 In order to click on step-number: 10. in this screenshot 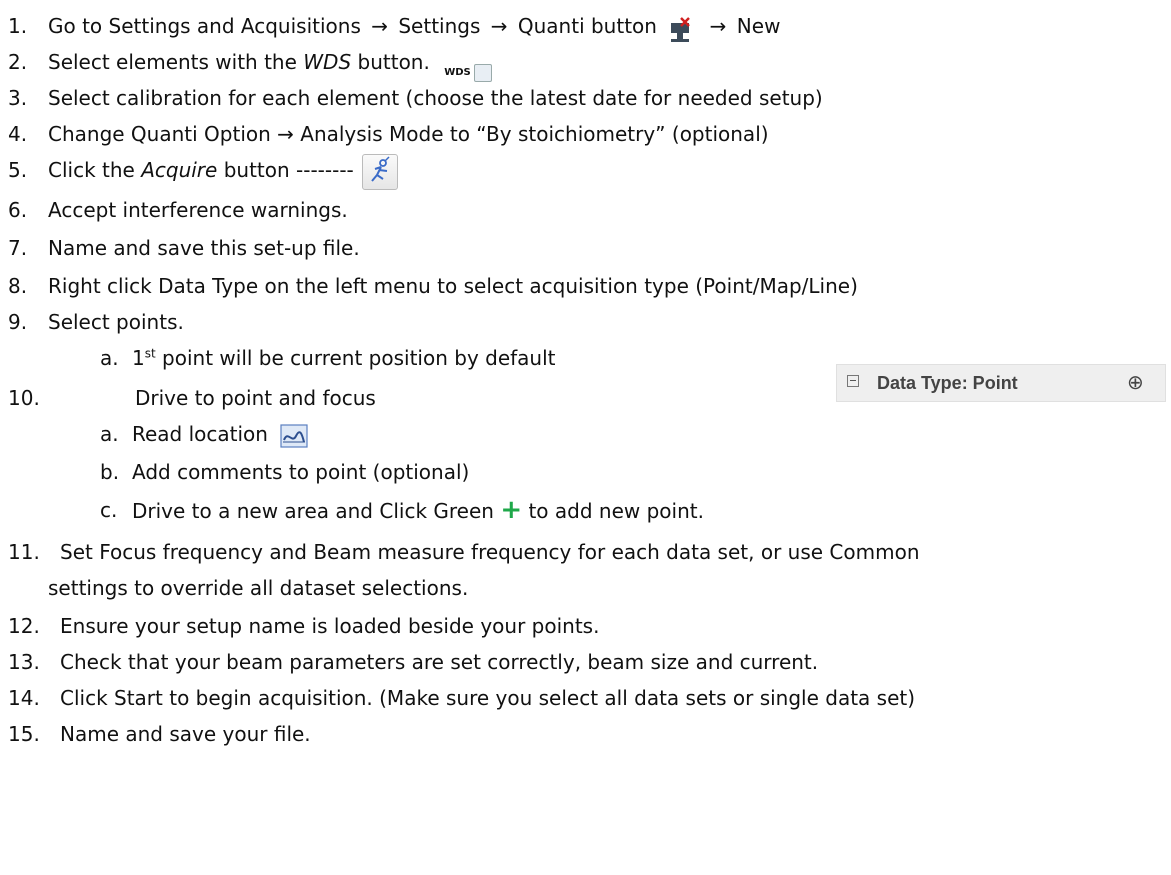, I will do `click(24, 398)`.